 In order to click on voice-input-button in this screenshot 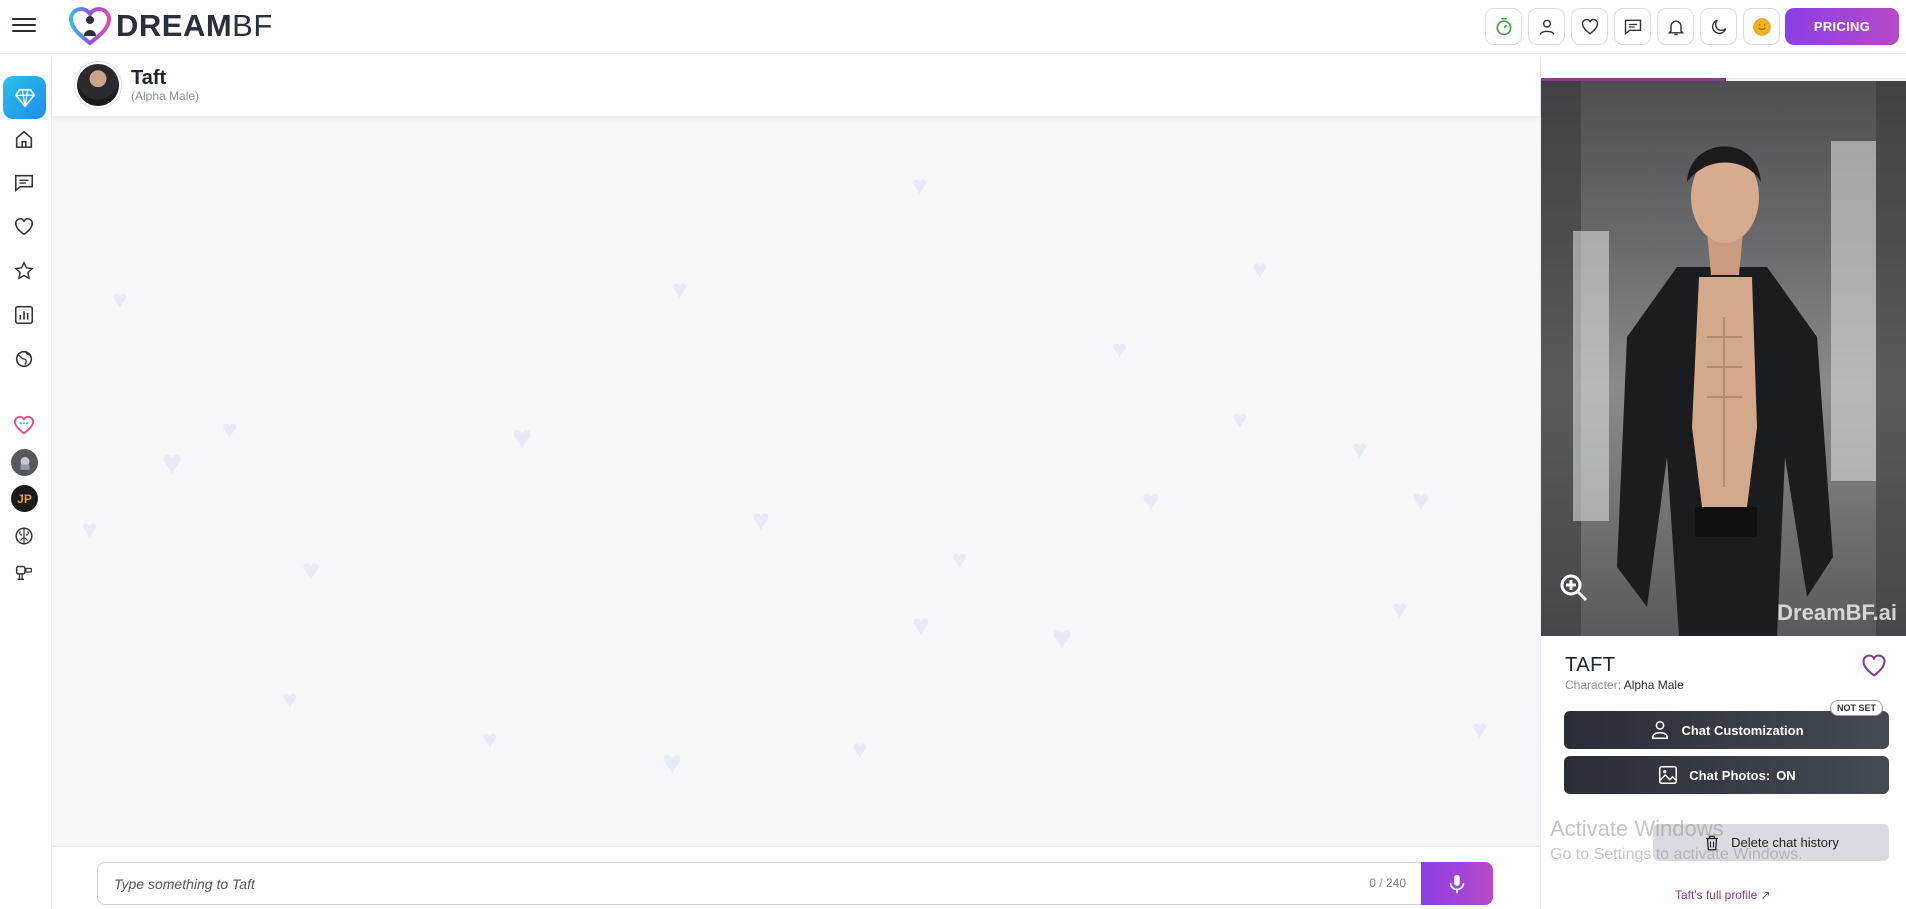, I will do `click(1457, 883)`.